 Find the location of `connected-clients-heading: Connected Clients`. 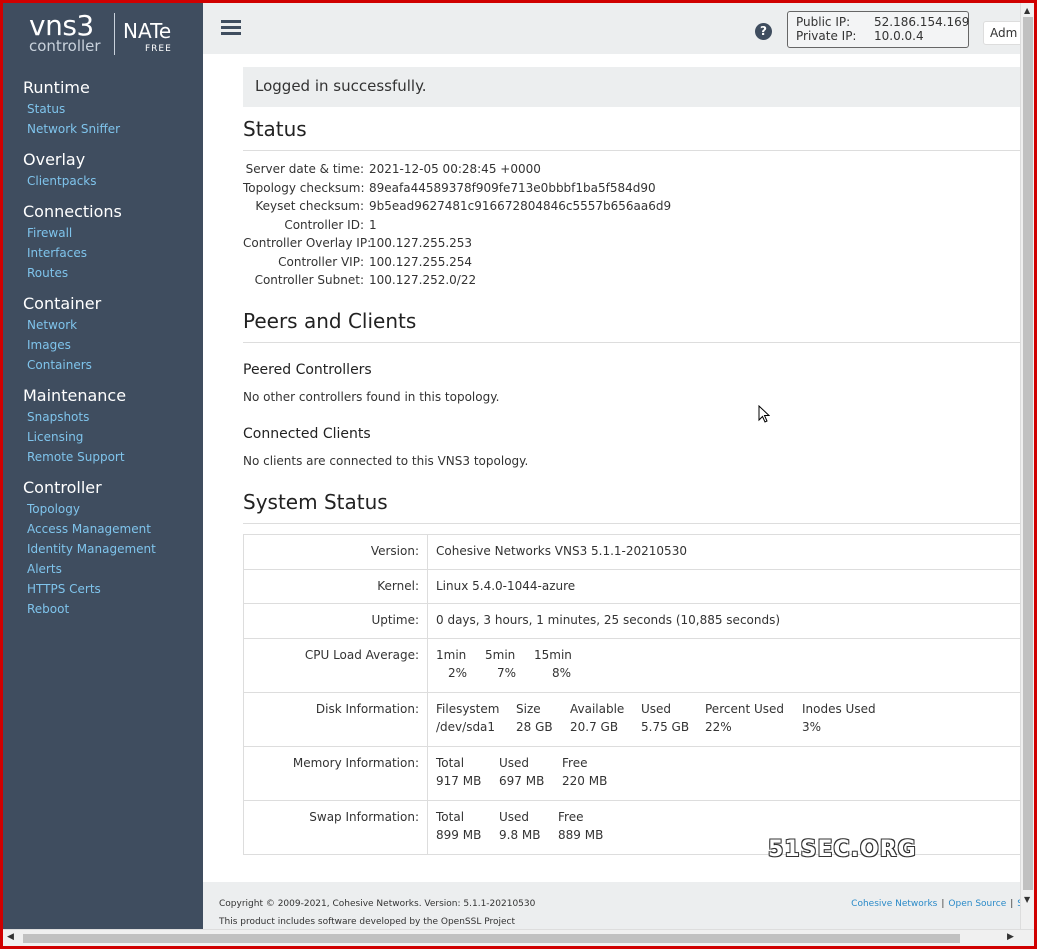

connected-clients-heading: Connected Clients is located at coordinates (307, 434).